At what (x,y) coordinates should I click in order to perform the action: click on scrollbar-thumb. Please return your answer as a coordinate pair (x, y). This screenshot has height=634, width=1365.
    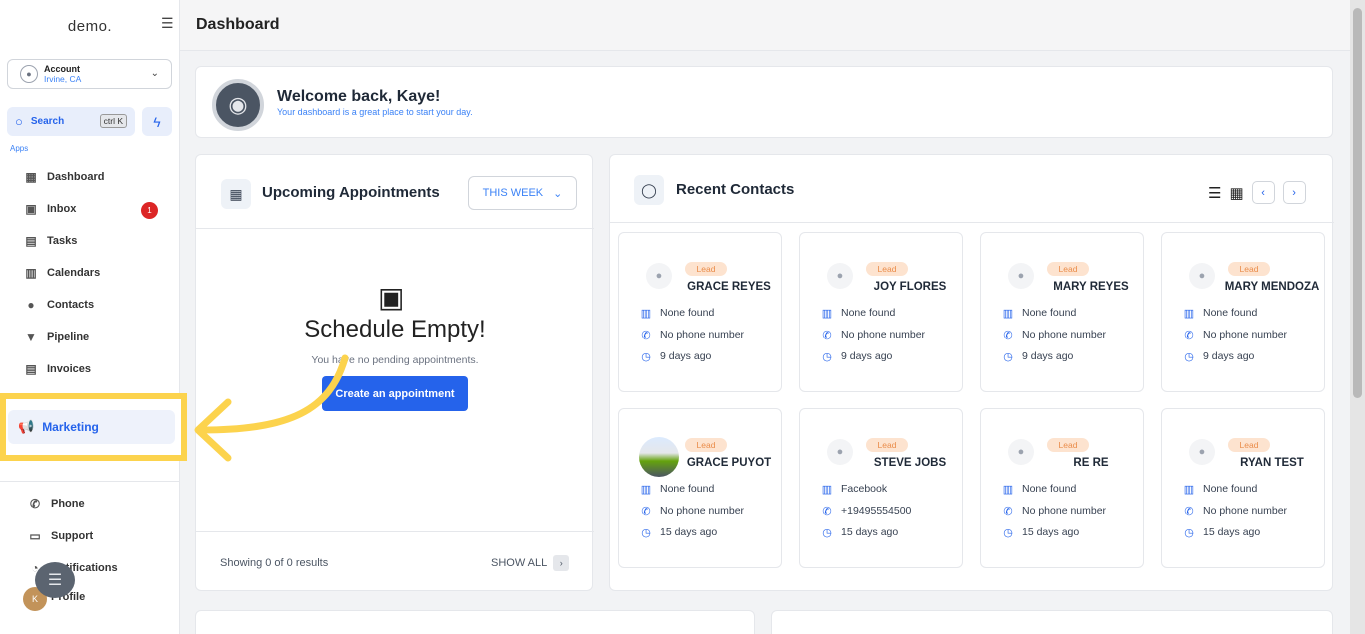
    Looking at the image, I should click on (1357, 203).